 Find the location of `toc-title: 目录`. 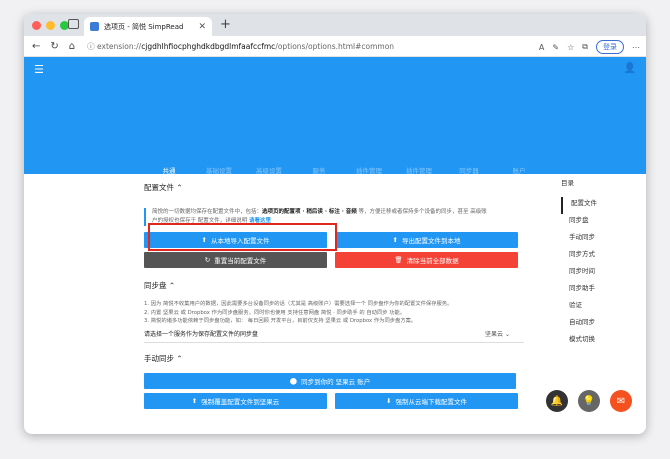

toc-title: 目录 is located at coordinates (567, 183).